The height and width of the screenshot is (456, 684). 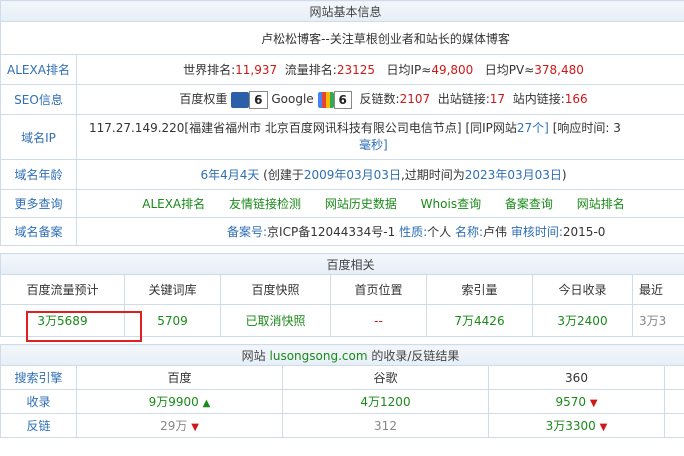 What do you see at coordinates (529, 204) in the screenshot?
I see `link-icp: 备案查询` at bounding box center [529, 204].